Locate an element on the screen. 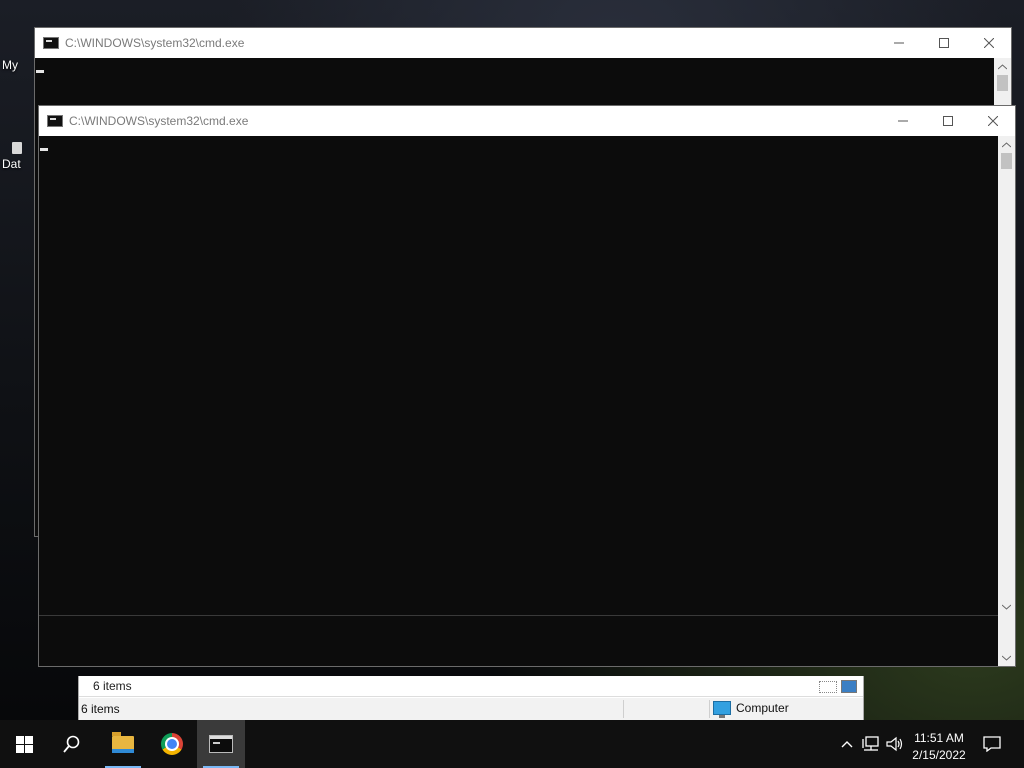 This screenshot has height=768, width=1024. clock-date: 2/15/2022 is located at coordinates (939, 755).